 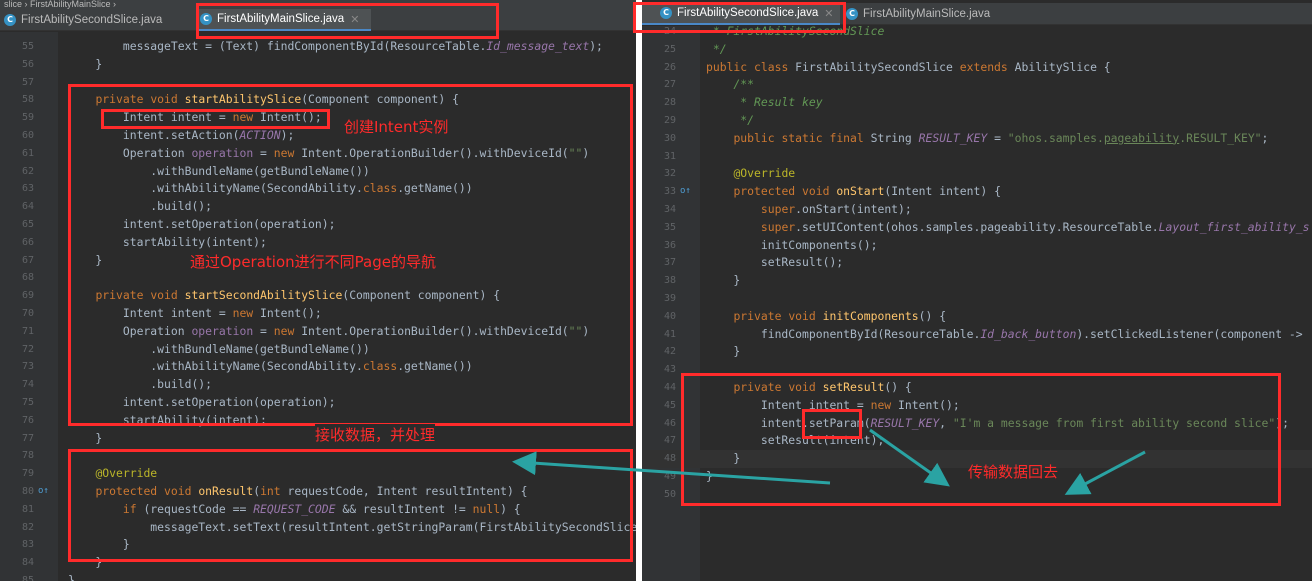 I want to click on annotation-arrows, so click(x=829, y=461).